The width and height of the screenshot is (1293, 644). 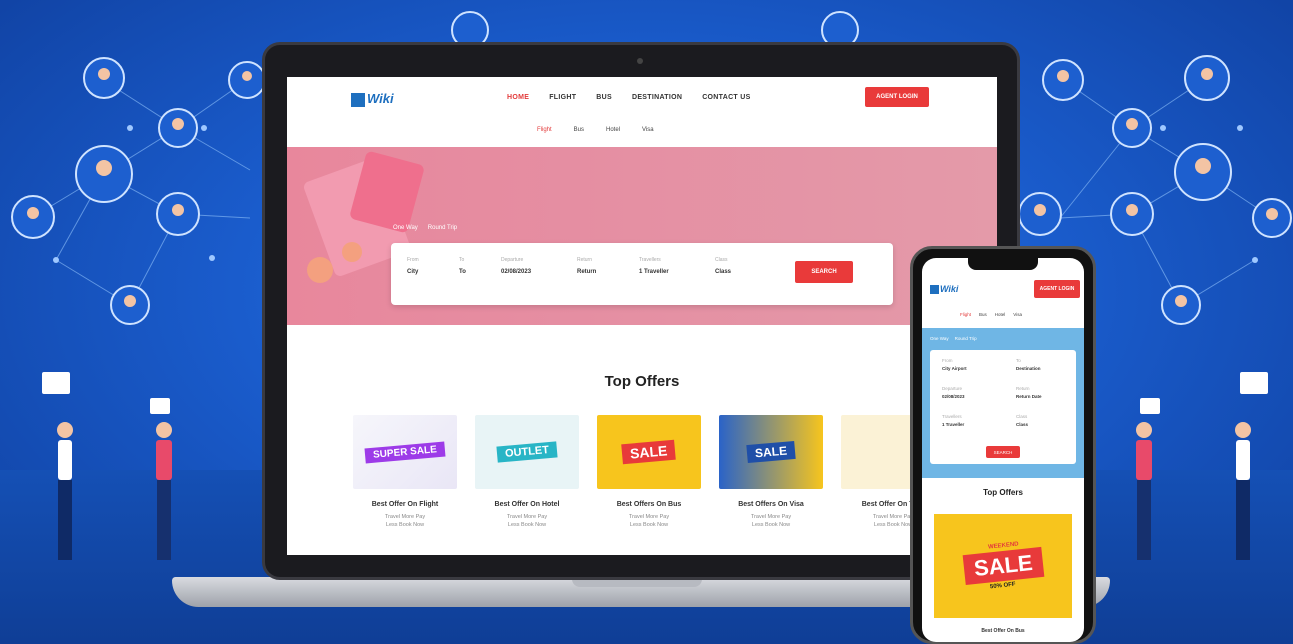 I want to click on from-field: From City, so click(x=413, y=266).